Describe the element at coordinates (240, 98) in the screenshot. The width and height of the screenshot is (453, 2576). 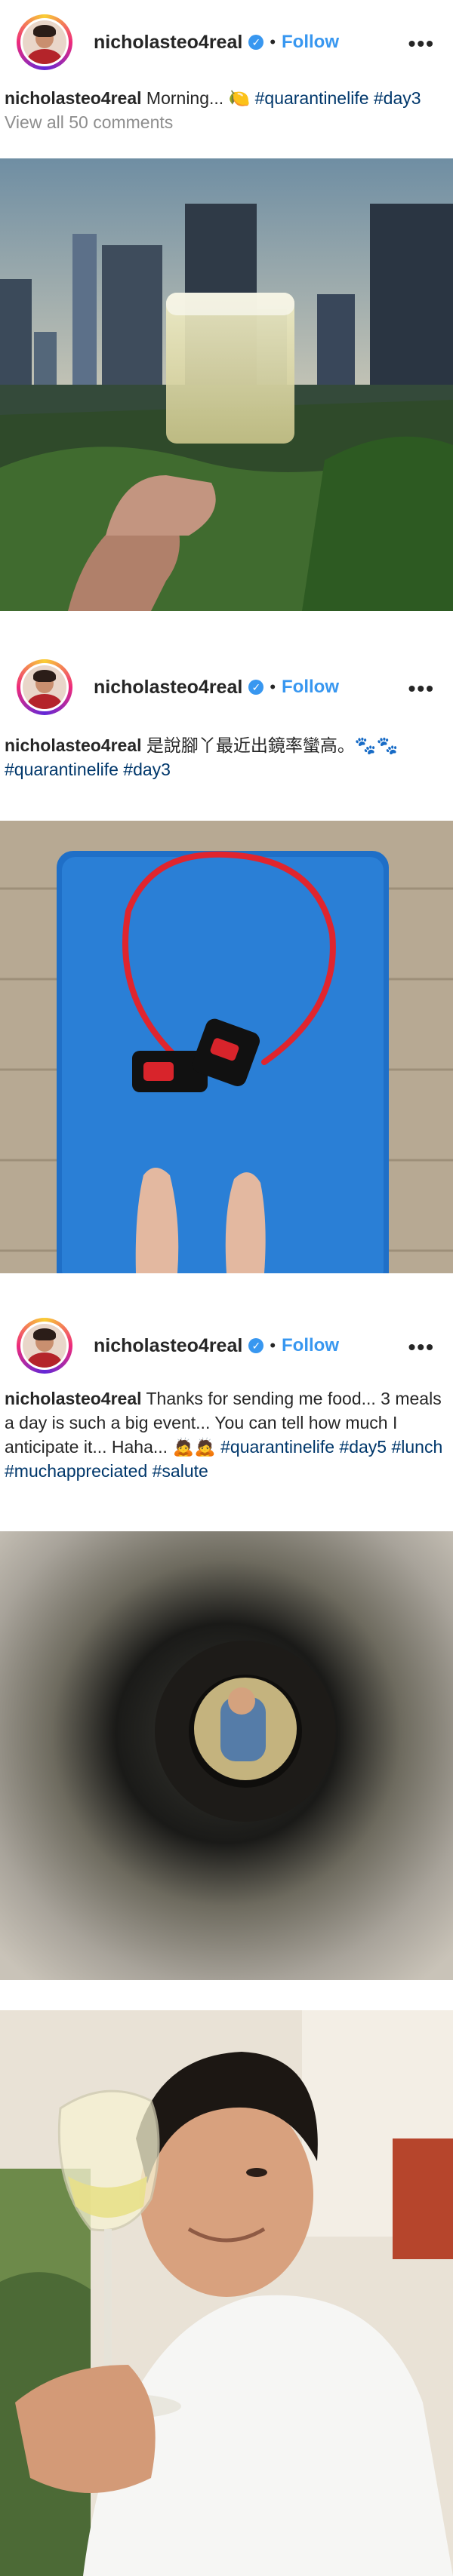
I see `caption-emoji: 🍋` at that location.